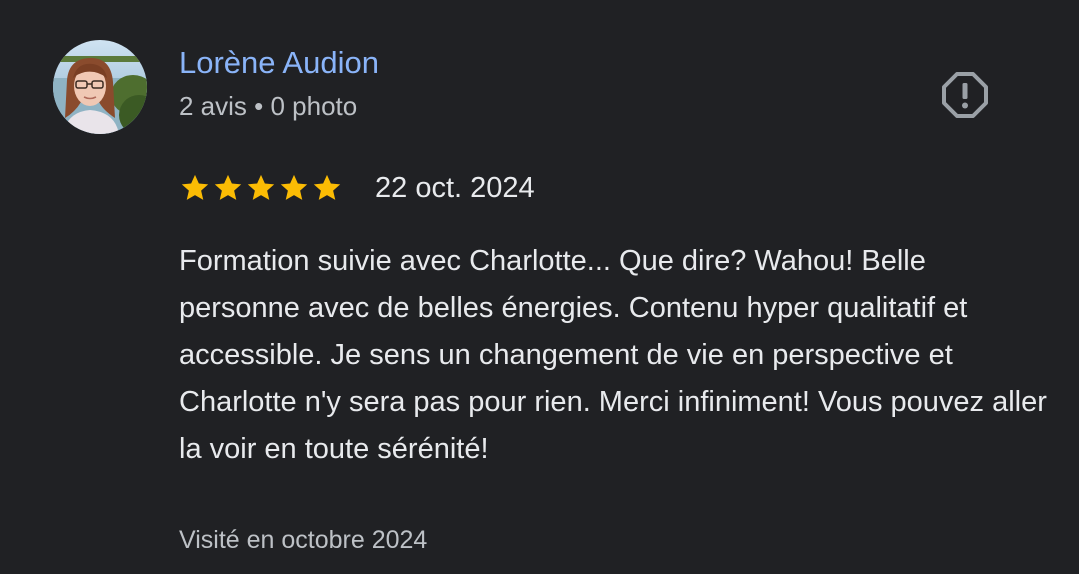 Image resolution: width=1079 pixels, height=574 pixels. I want to click on star-rating, so click(261, 188).